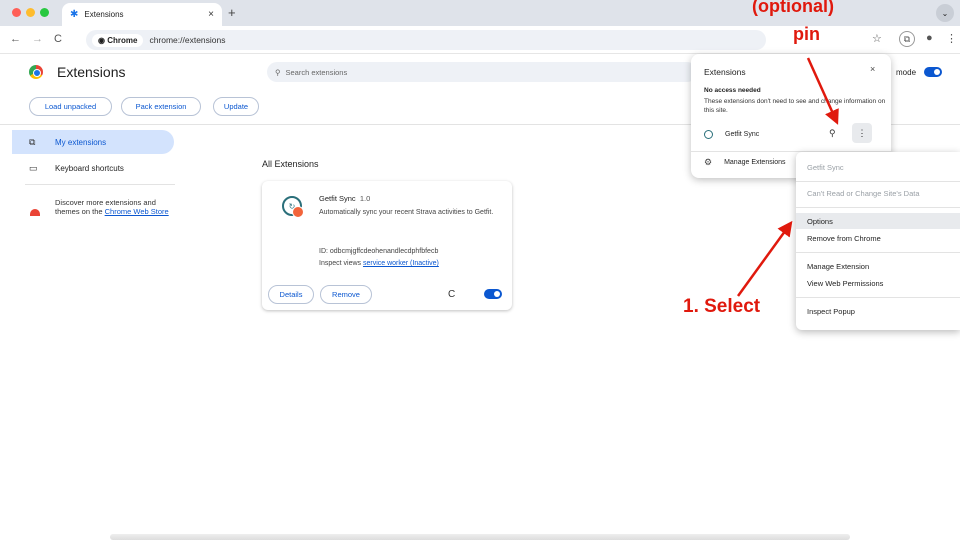 This screenshot has height=540, width=960. What do you see at coordinates (30, 12) in the screenshot?
I see `minimize-window-button` at bounding box center [30, 12].